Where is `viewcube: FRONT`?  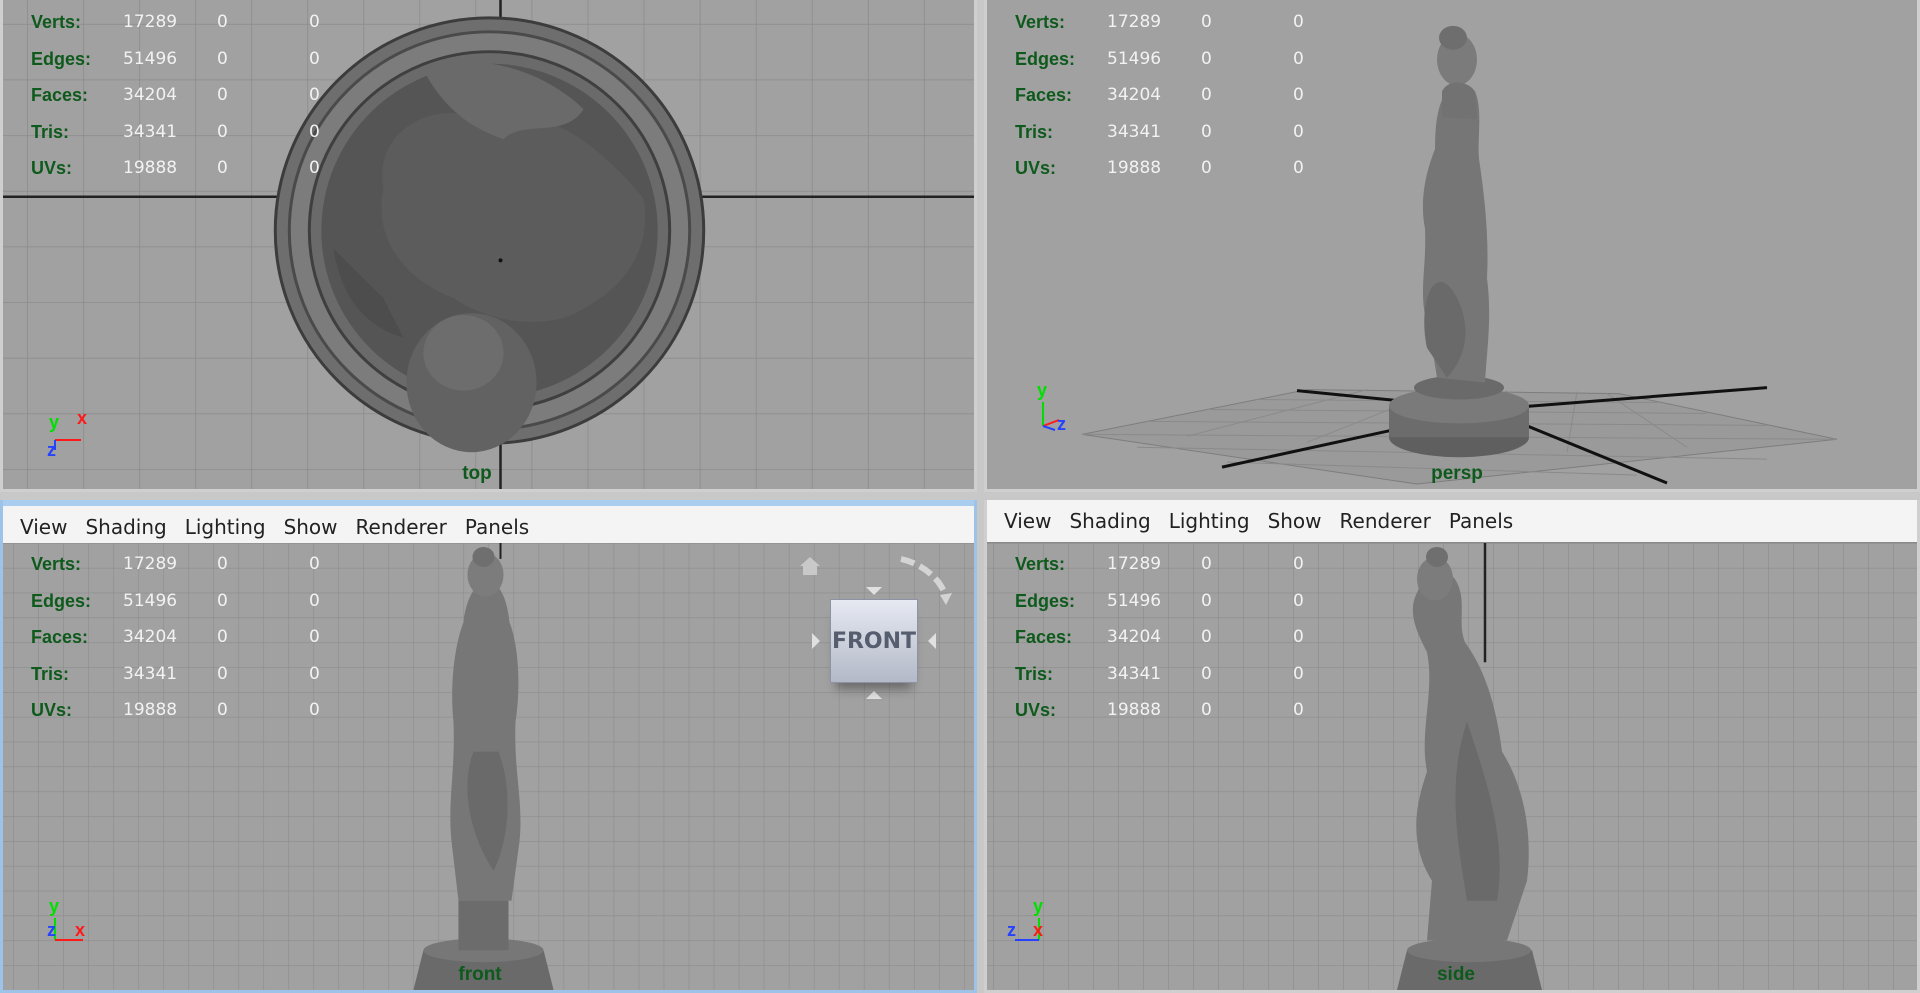 viewcube: FRONT is located at coordinates (880, 633).